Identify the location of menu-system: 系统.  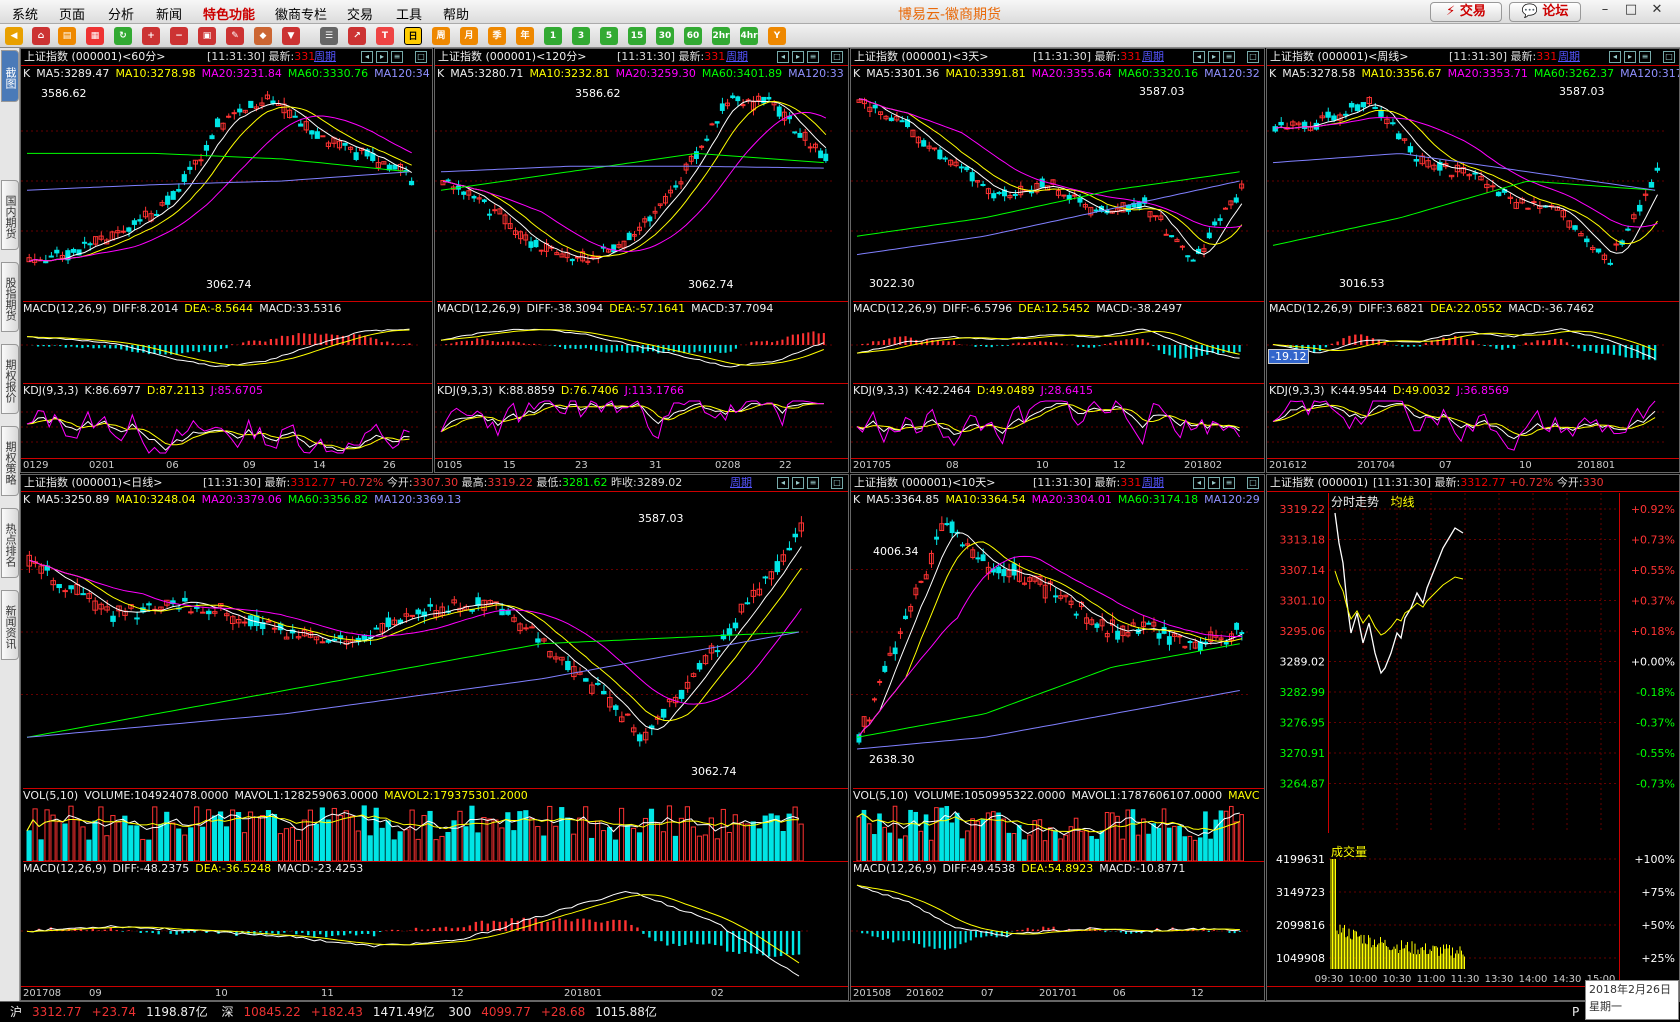
(25, 13).